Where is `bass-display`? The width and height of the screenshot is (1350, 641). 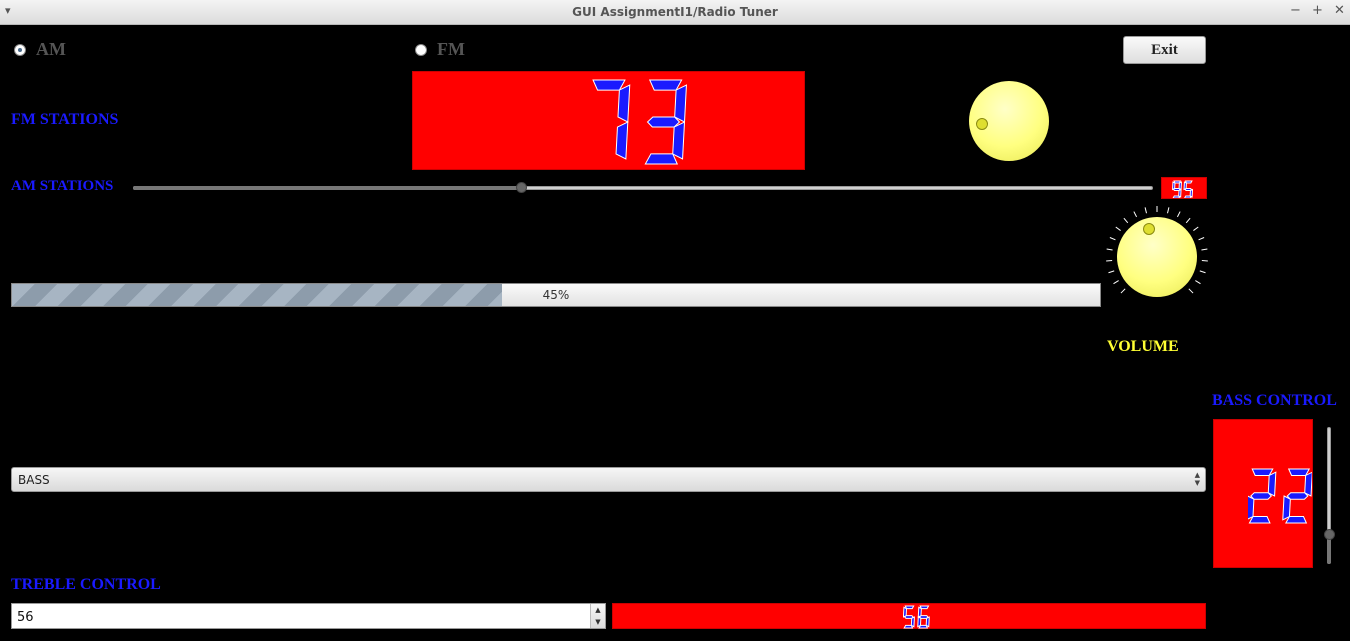
bass-display is located at coordinates (1263, 493).